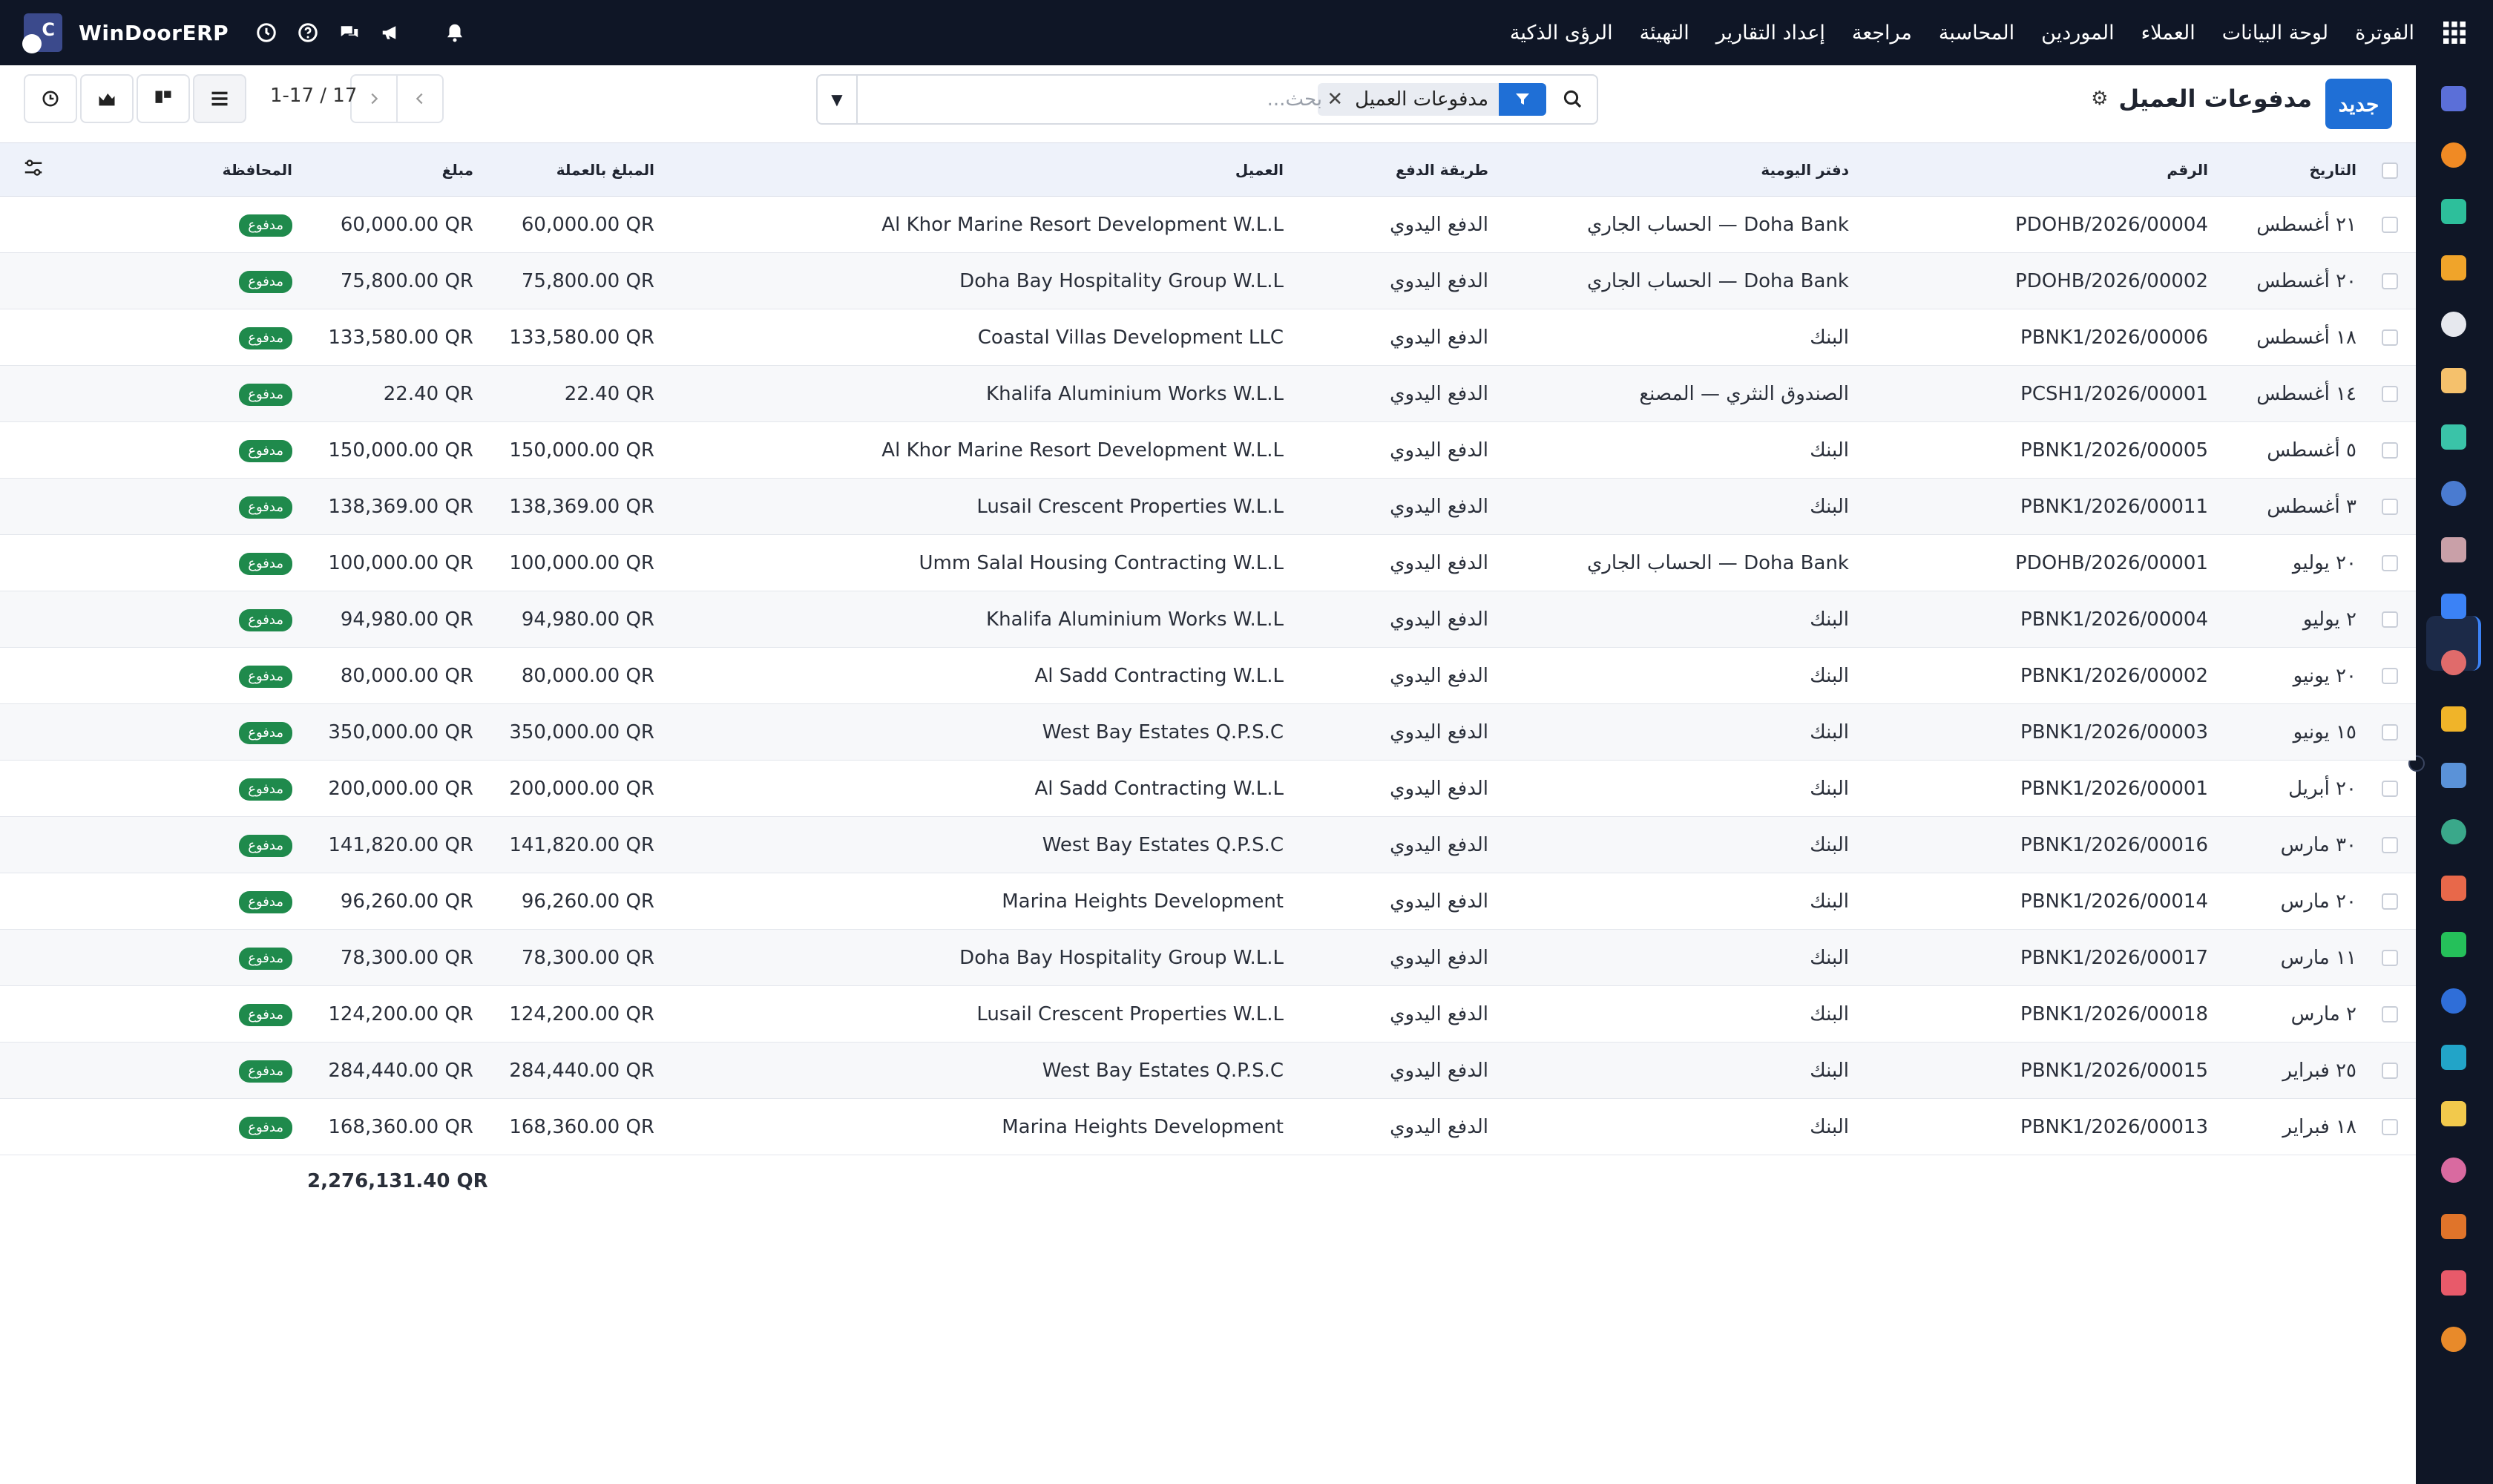 Image resolution: width=2493 pixels, height=1484 pixels. I want to click on col-number: الرقم, so click(2036, 170).